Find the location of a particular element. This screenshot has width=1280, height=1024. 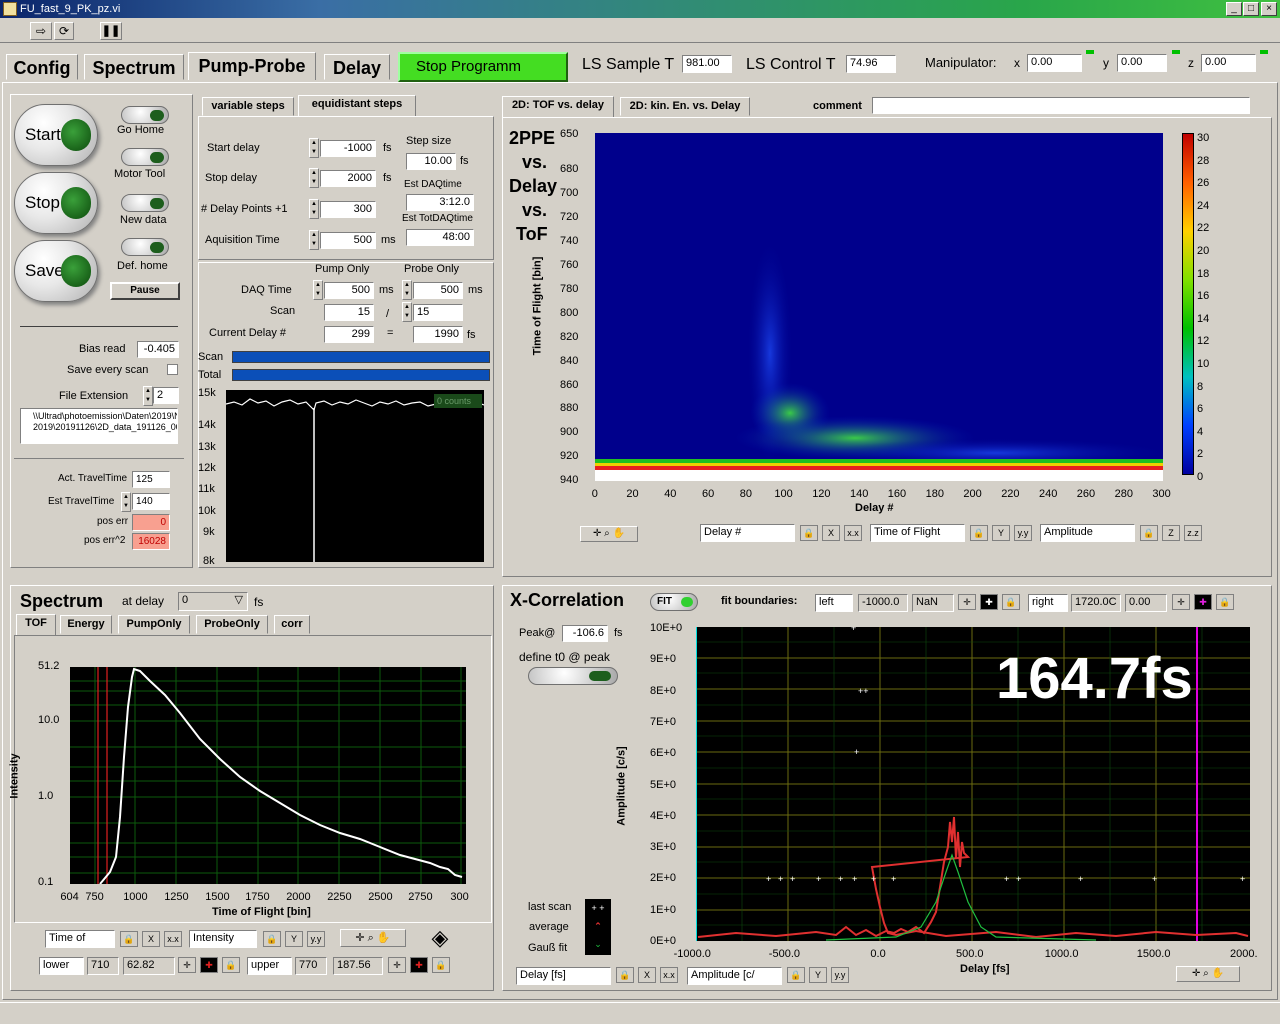

new-data-toggle is located at coordinates (145, 203).